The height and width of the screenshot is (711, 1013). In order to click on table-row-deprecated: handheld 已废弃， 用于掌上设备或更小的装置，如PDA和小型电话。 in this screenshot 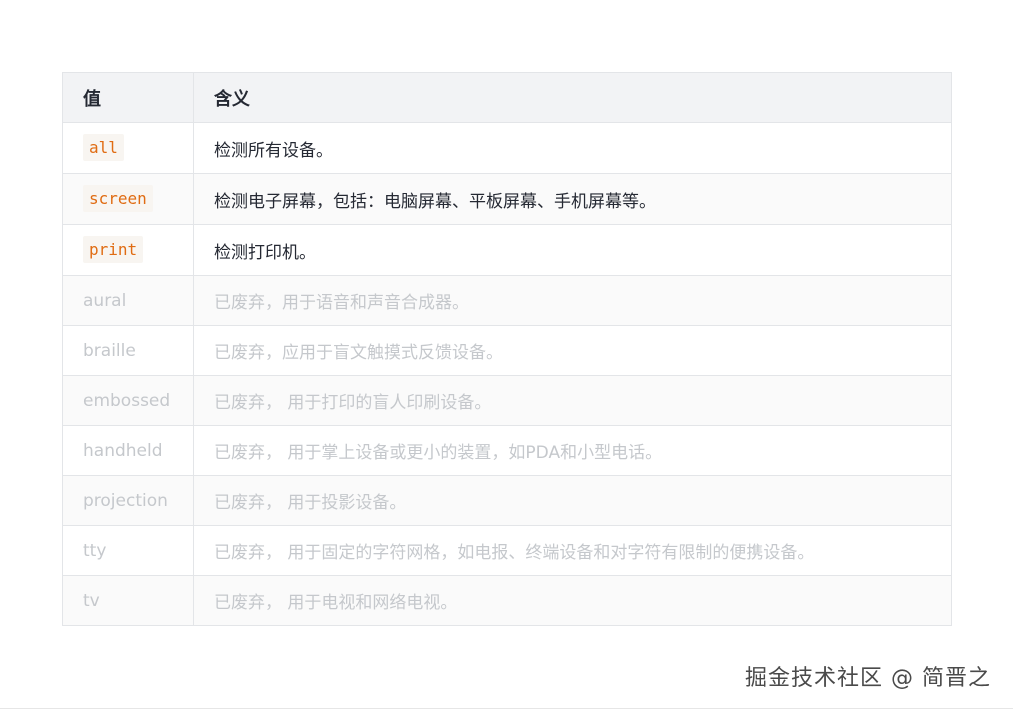, I will do `click(507, 450)`.